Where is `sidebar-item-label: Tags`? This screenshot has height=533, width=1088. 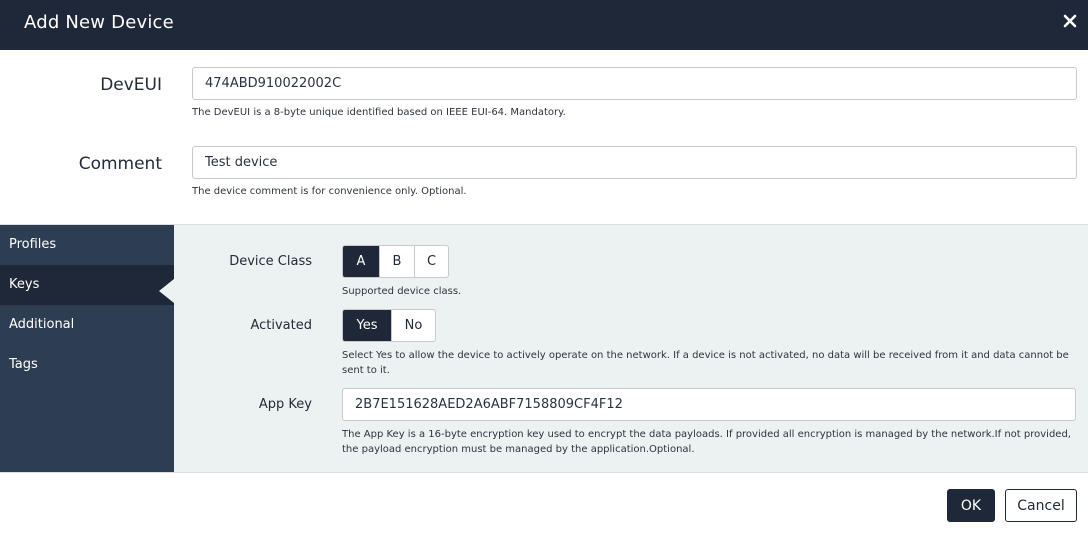 sidebar-item-label: Tags is located at coordinates (23, 364).